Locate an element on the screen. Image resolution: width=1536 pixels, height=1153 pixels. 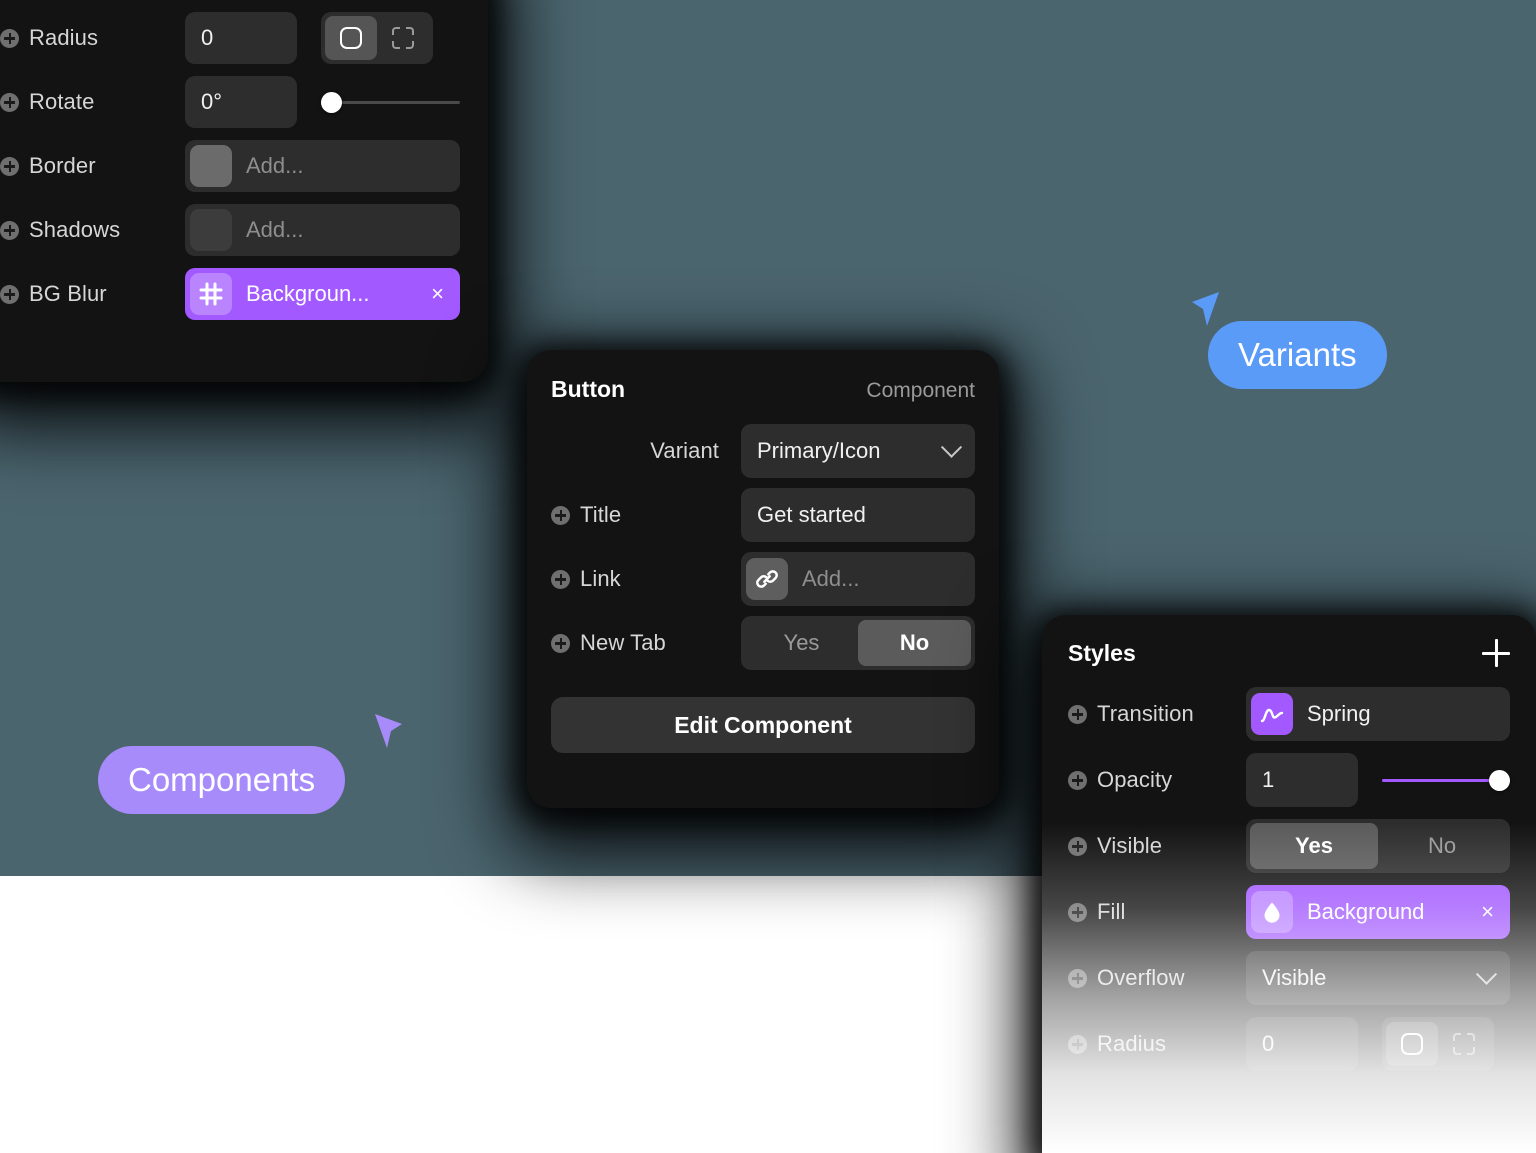
new-tab-yes-option: Yes is located at coordinates (801, 643).